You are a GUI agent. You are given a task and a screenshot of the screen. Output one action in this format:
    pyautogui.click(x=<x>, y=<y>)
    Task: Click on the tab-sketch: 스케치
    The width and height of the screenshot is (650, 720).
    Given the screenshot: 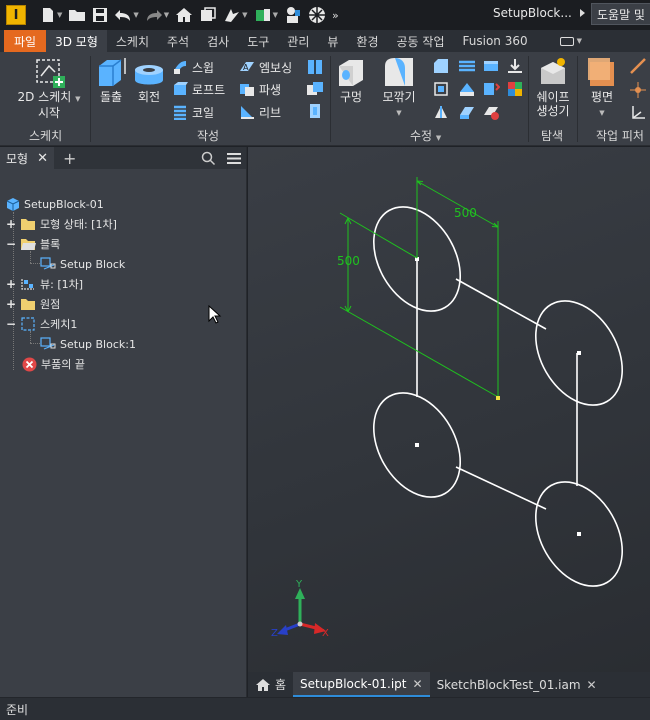 What is the action you would take?
    pyautogui.click(x=132, y=41)
    